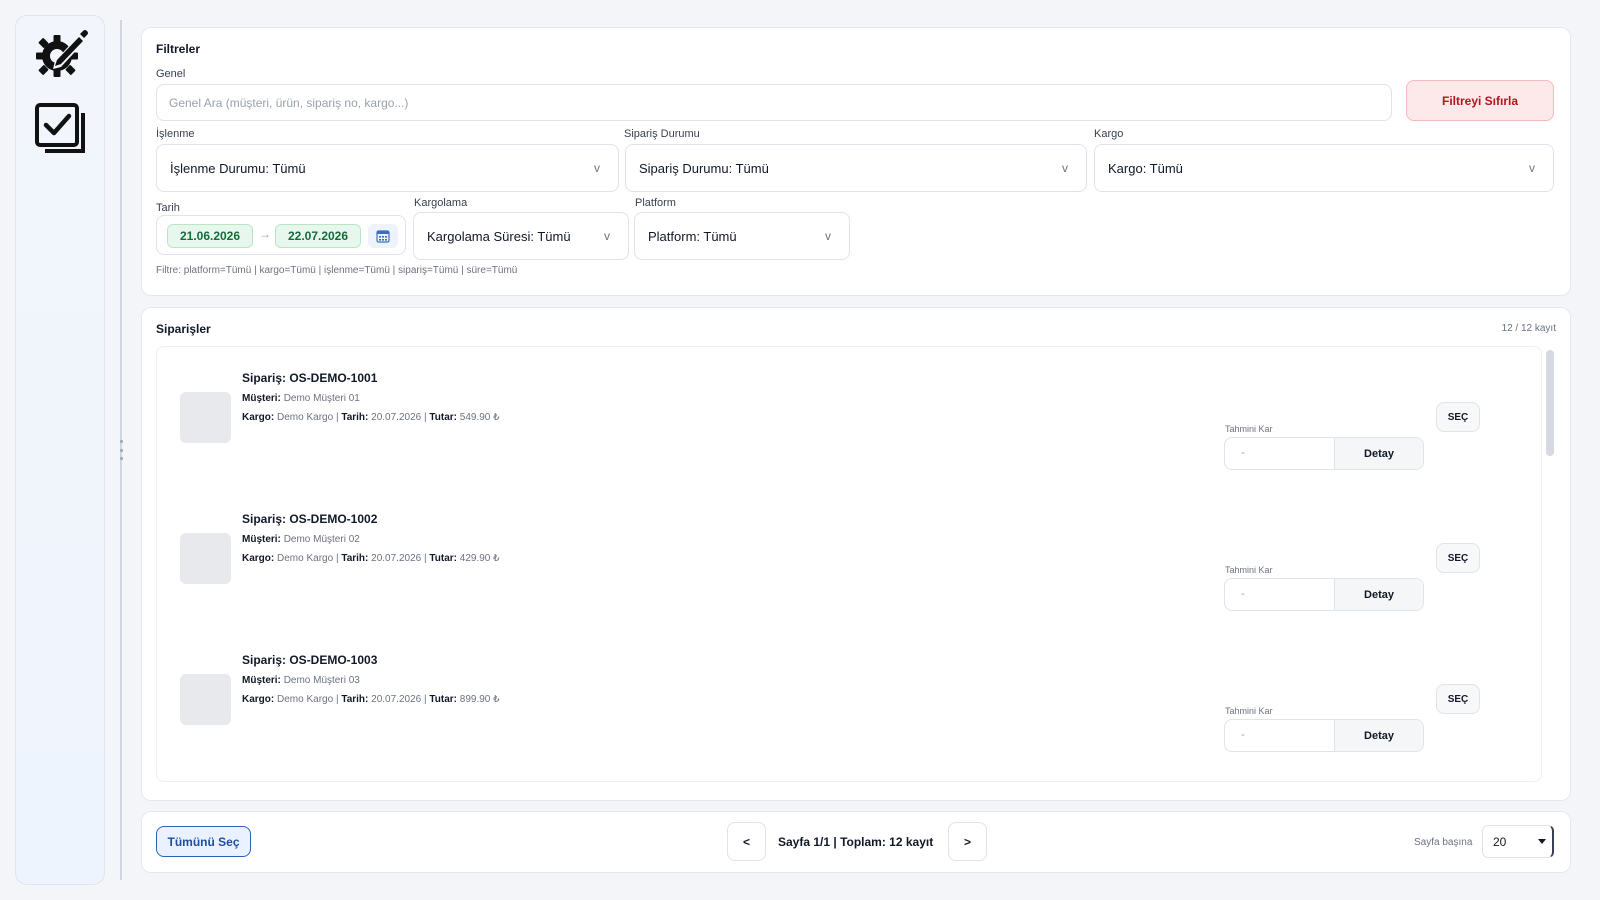  What do you see at coordinates (1528, 328) in the screenshot?
I see `record-count: 12 / 12 kayıt` at bounding box center [1528, 328].